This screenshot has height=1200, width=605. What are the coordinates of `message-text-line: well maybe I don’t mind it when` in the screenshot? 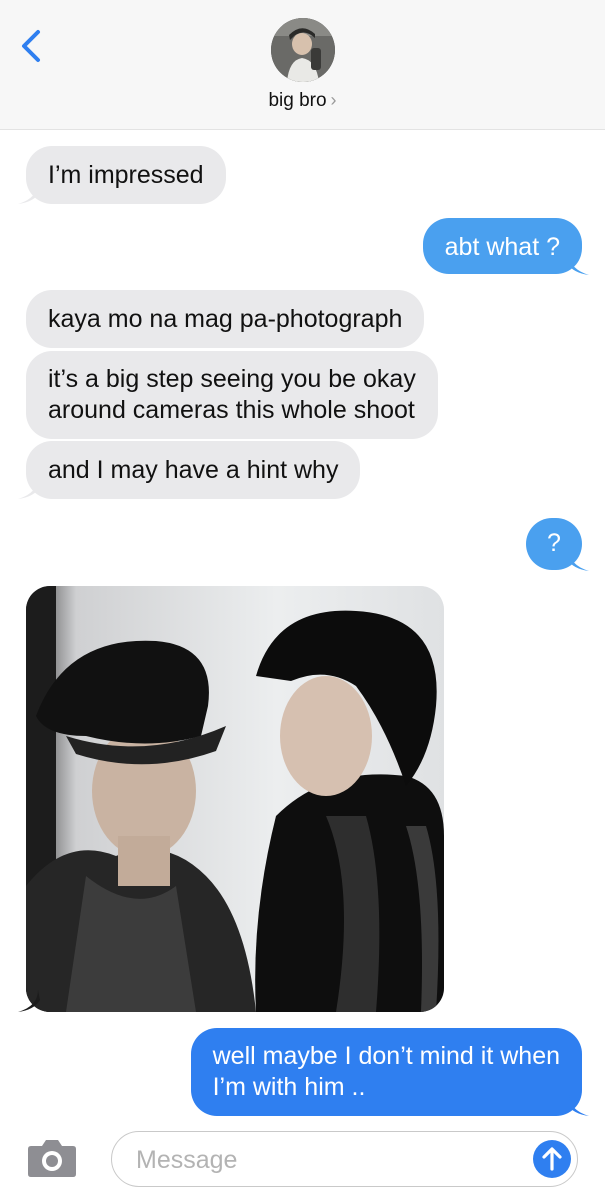 It's located at (386, 1056).